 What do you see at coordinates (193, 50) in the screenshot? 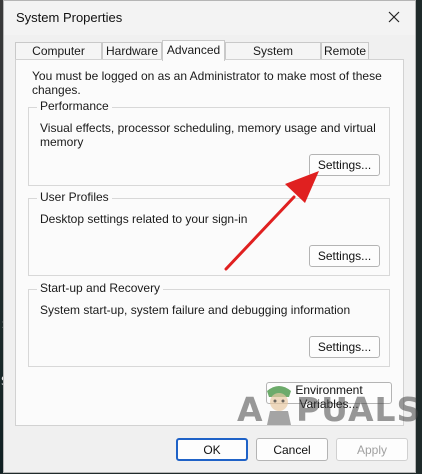
I see `tab-advanced: Advanced` at bounding box center [193, 50].